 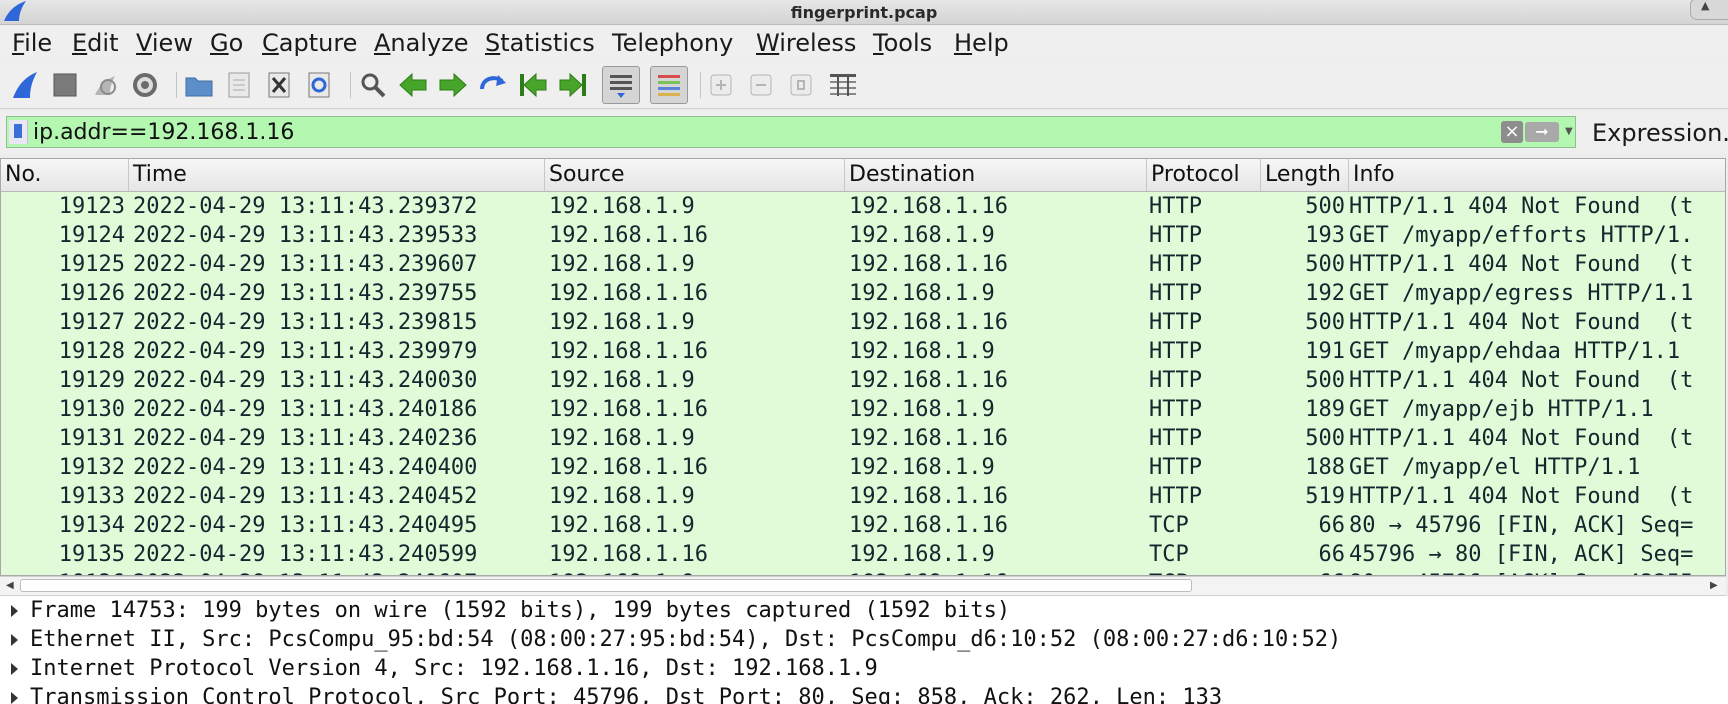 What do you see at coordinates (32, 43) in the screenshot?
I see `menu-file: File` at bounding box center [32, 43].